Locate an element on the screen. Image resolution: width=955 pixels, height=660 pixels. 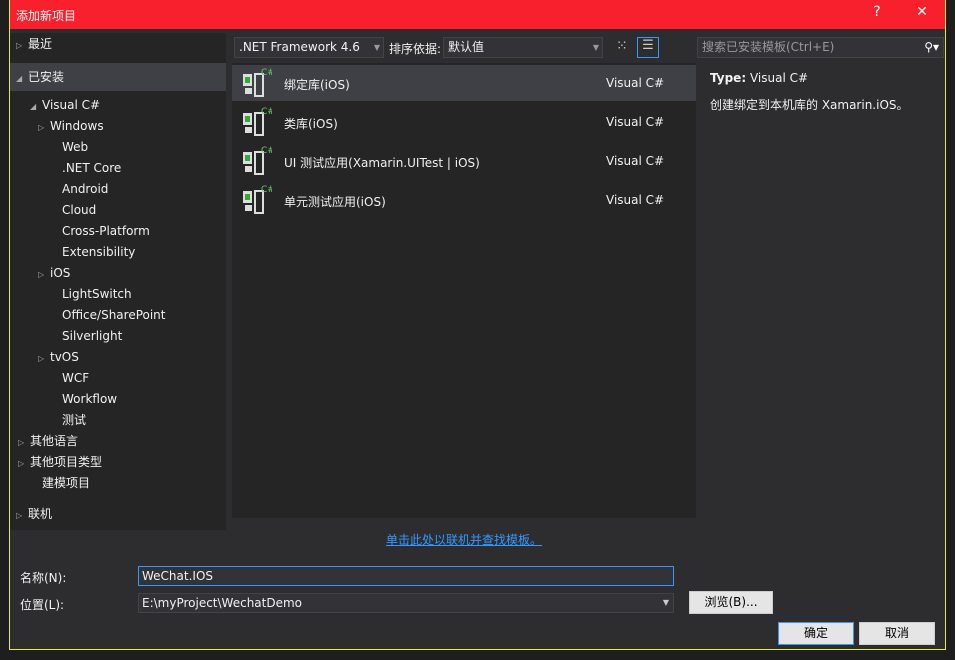
search-icon: ⚲▾ is located at coordinates (931, 47).